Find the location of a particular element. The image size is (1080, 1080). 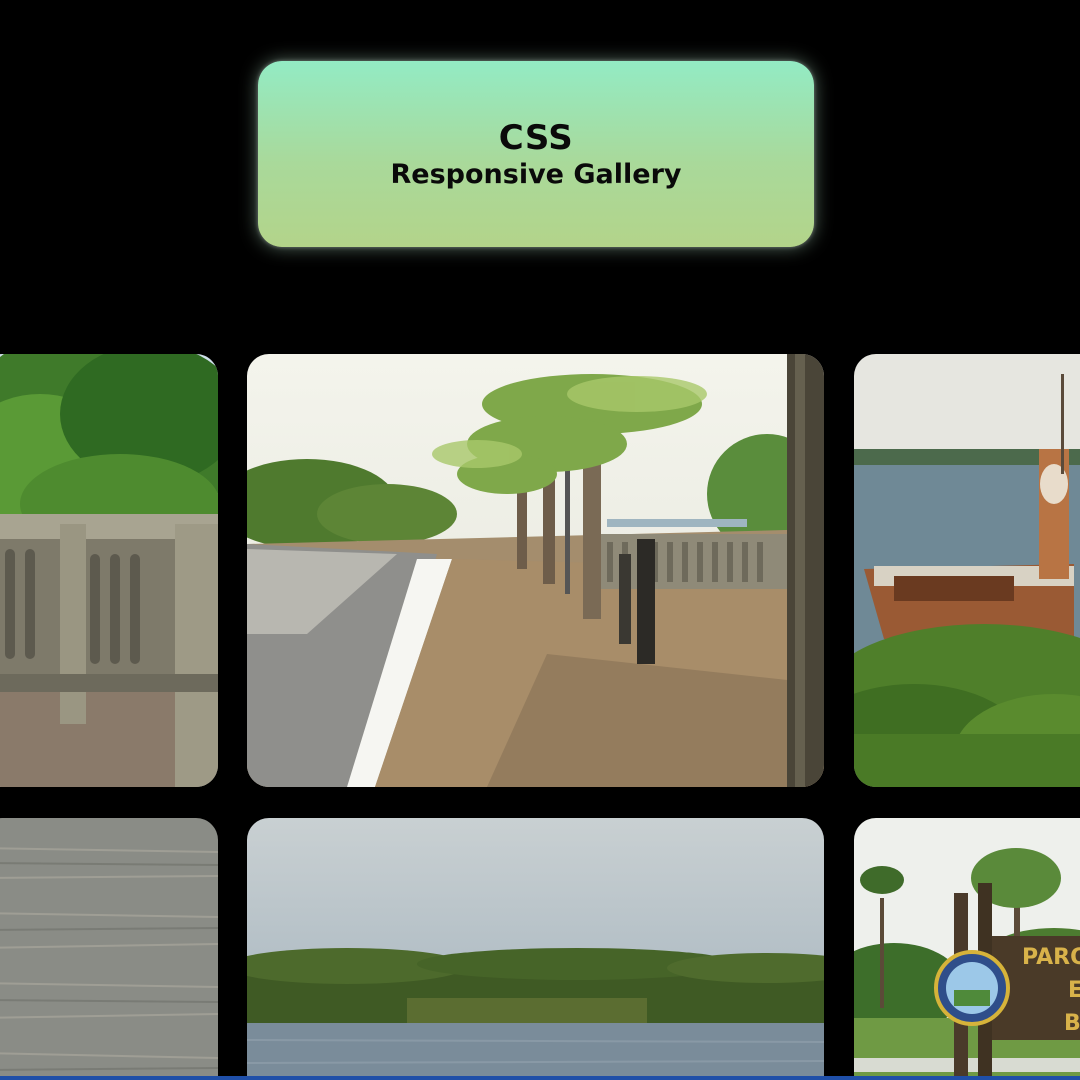

gallery-photo-water is located at coordinates (109, 949).